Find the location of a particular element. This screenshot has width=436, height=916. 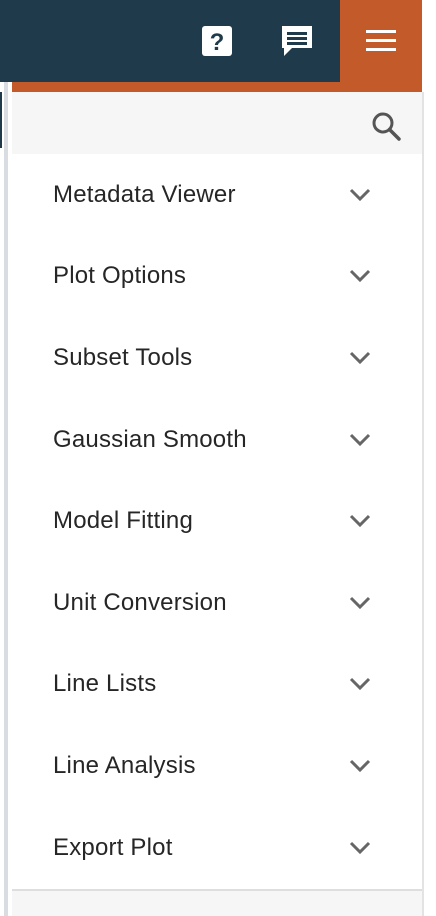

hamburger-menu-icon is located at coordinates (381, 40).